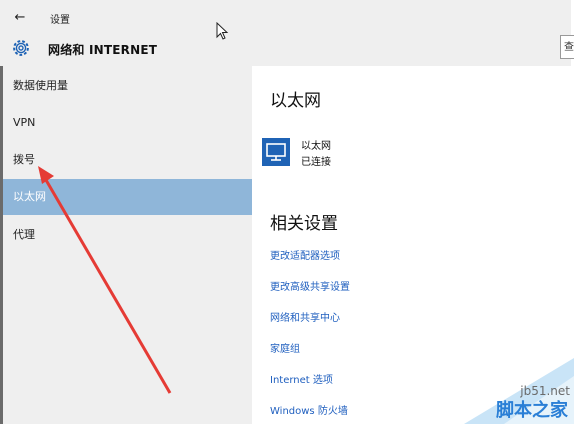 The width and height of the screenshot is (574, 424). What do you see at coordinates (127, 197) in the screenshot?
I see `sidebar-item-ethernet: 以太网` at bounding box center [127, 197].